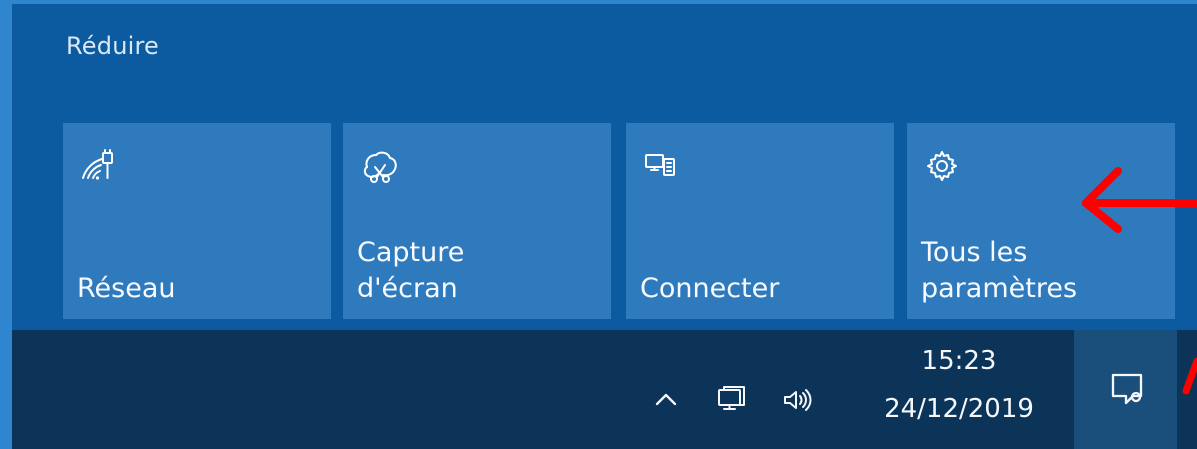 The width and height of the screenshot is (1197, 449). What do you see at coordinates (731, 400) in the screenshot?
I see `network-icon` at bounding box center [731, 400].